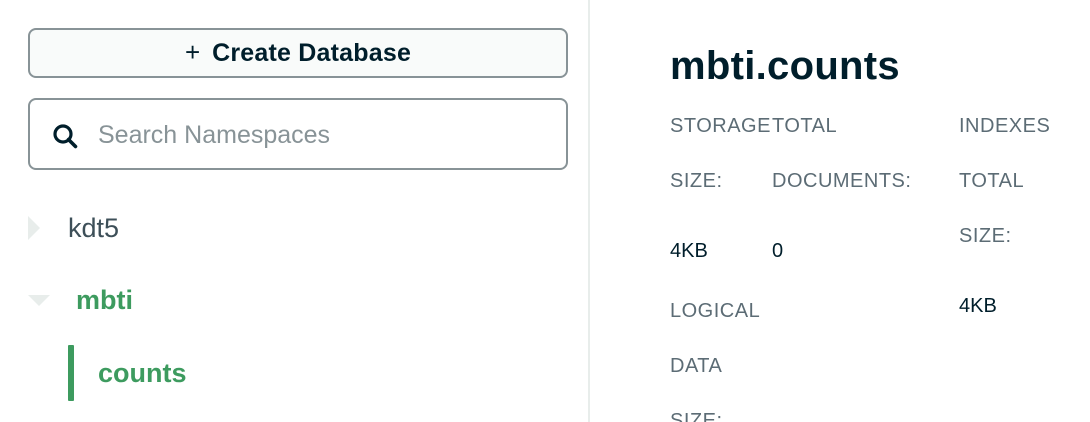 The height and width of the screenshot is (422, 1090). I want to click on database-item-kdt5: kdt5, so click(73, 228).